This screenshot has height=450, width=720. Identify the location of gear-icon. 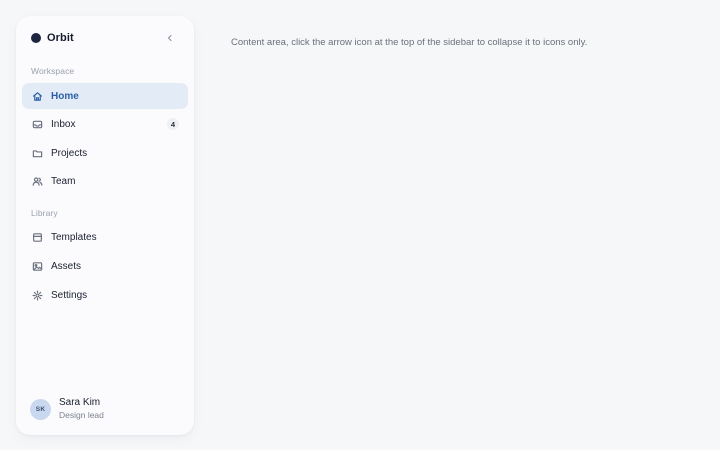
(37, 295).